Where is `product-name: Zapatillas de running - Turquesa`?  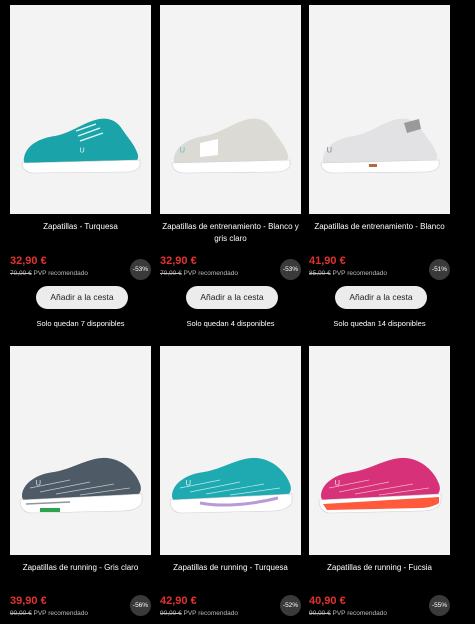 product-name: Zapatillas de running - Turquesa is located at coordinates (230, 568).